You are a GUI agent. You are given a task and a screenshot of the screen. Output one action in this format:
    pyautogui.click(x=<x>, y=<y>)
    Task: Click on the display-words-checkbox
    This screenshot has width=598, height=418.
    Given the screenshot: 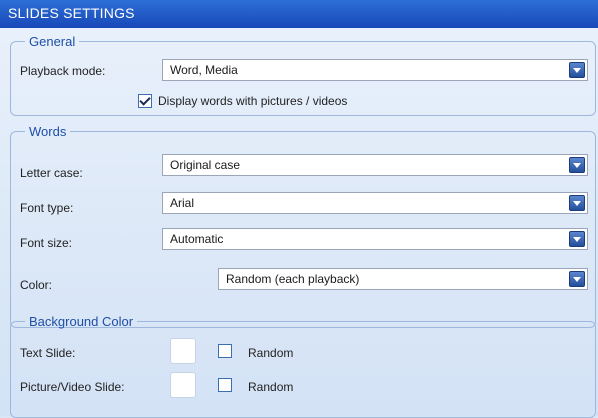 What is the action you would take?
    pyautogui.click(x=145, y=101)
    